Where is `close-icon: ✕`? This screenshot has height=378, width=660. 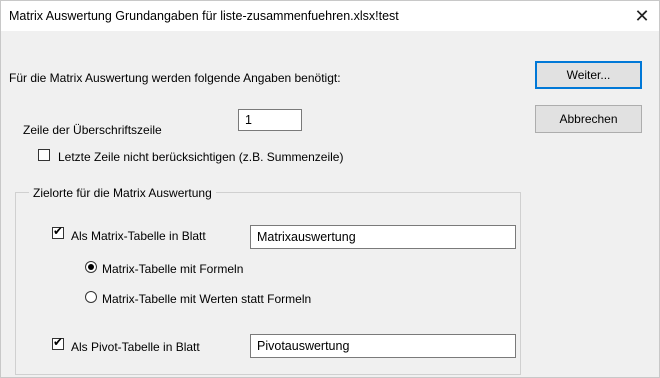
close-icon: ✕ is located at coordinates (642, 15).